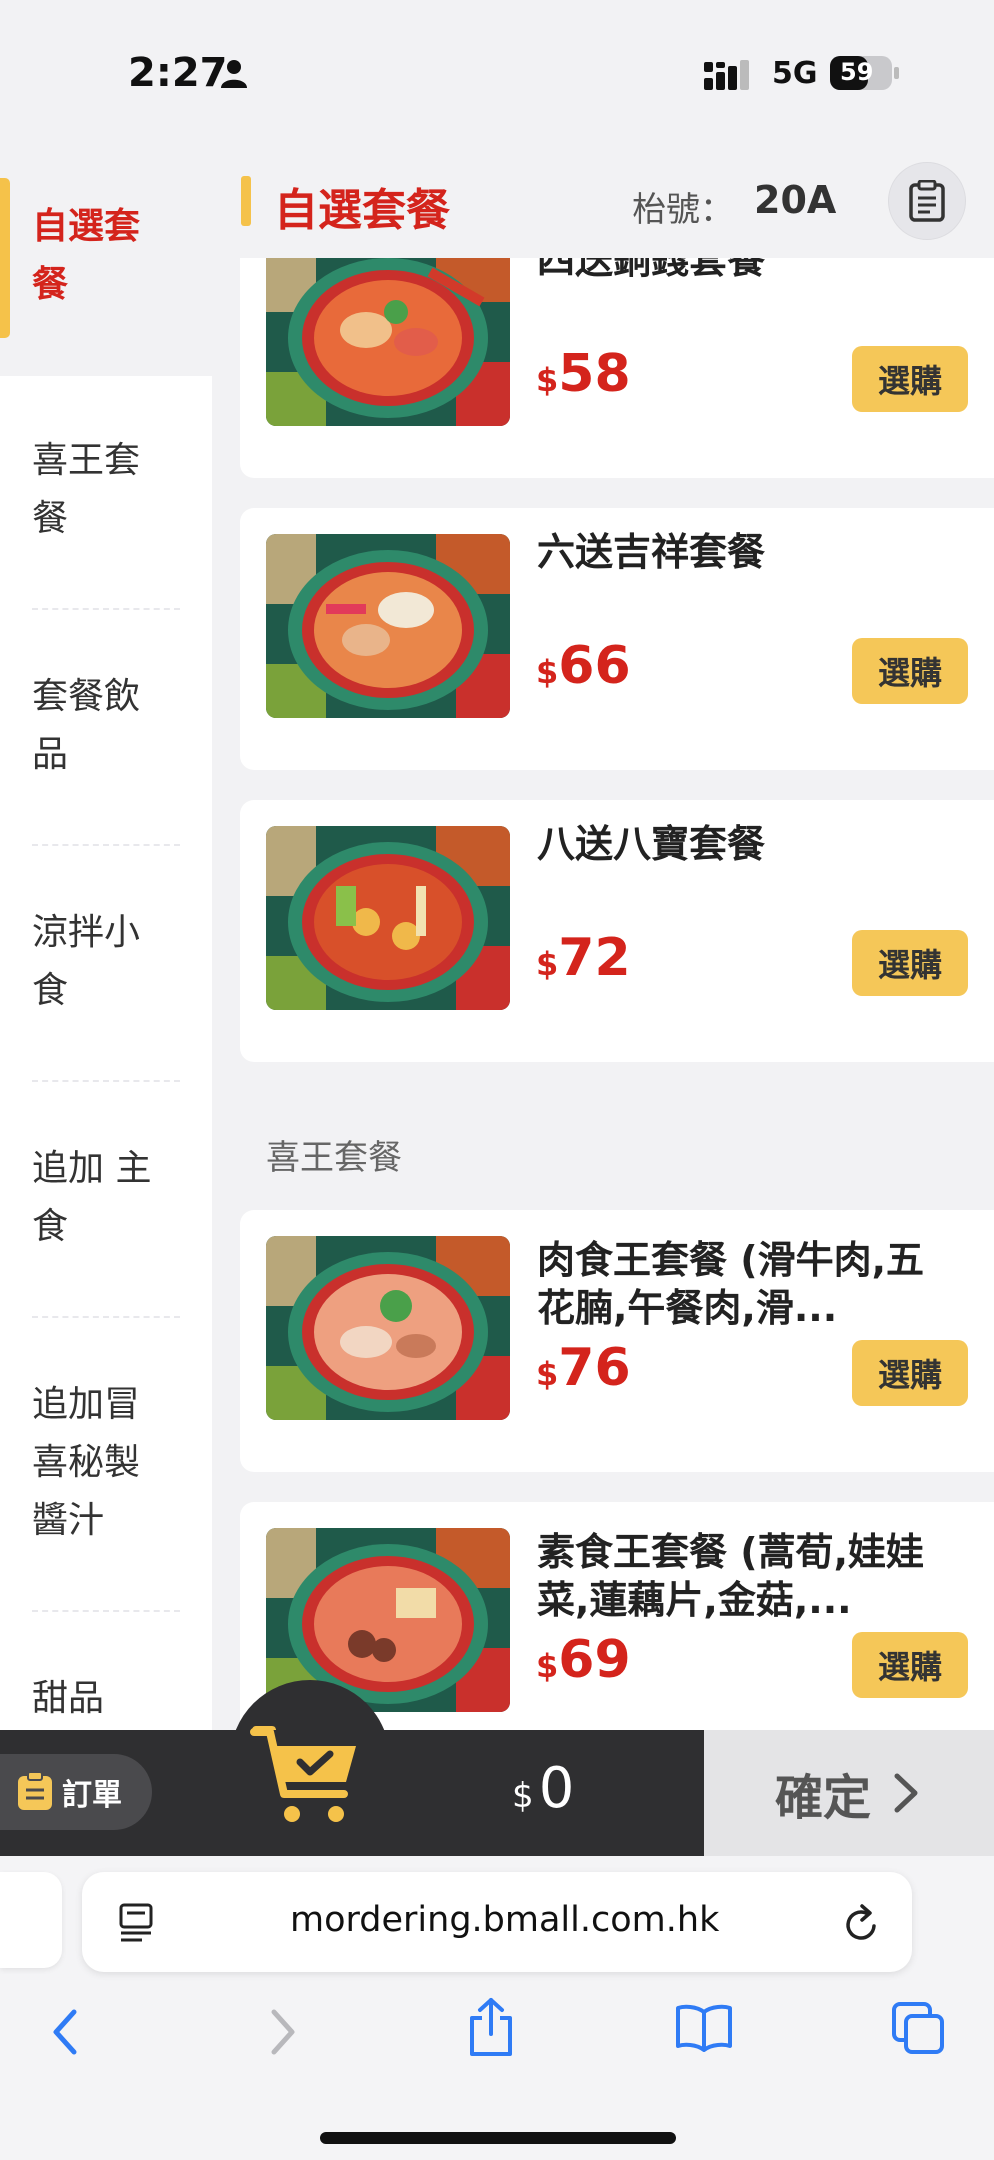 The image size is (994, 2160). What do you see at coordinates (234, 74) in the screenshot?
I see `person-icon` at bounding box center [234, 74].